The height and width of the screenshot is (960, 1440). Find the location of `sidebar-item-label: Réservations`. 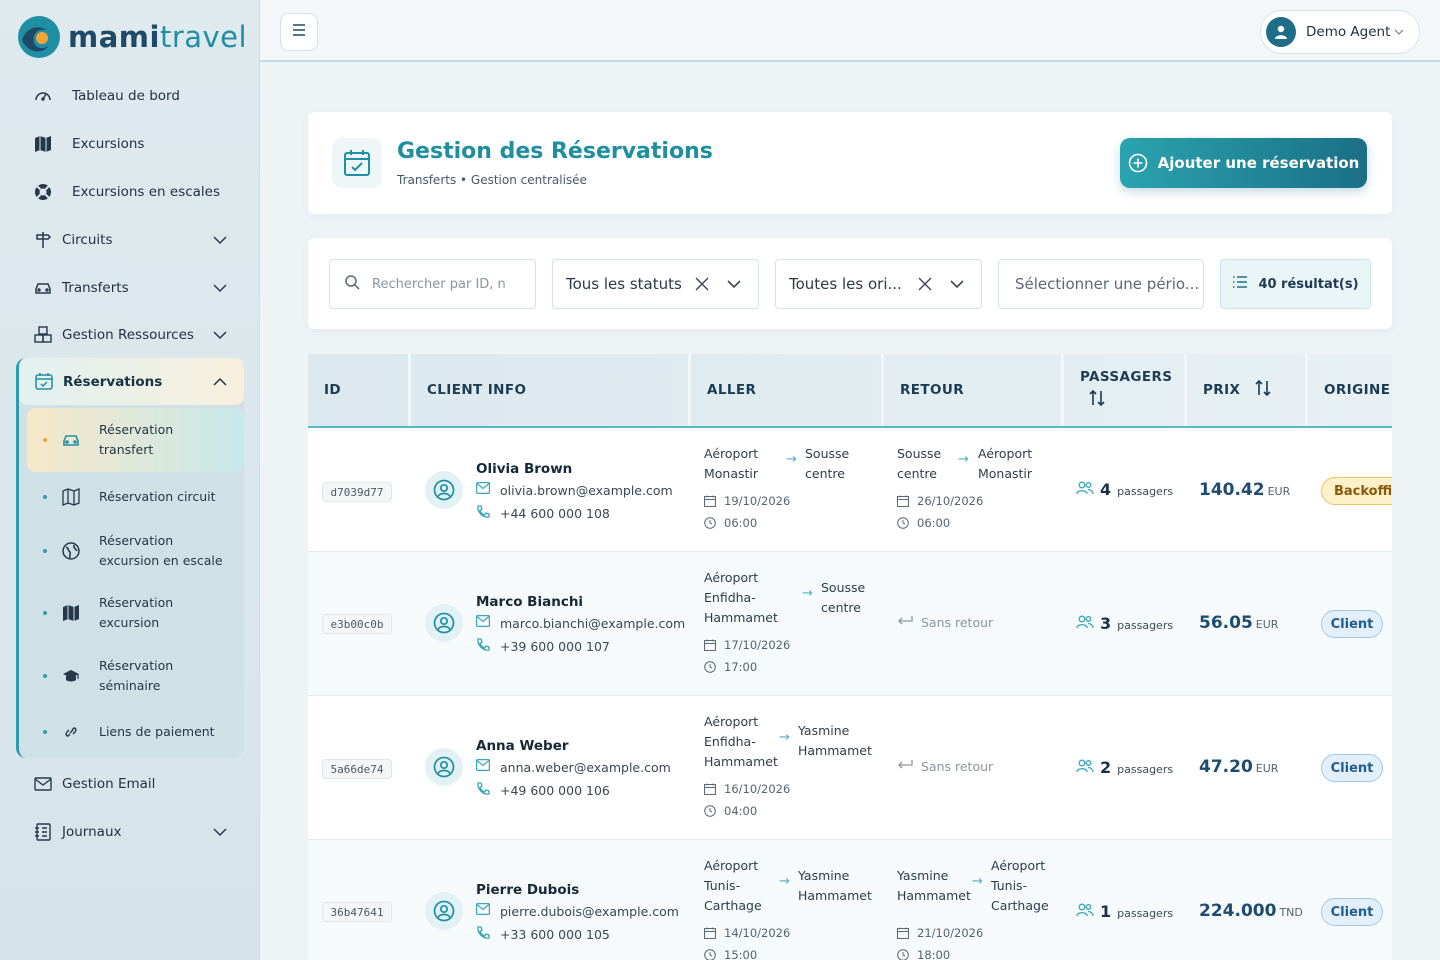

sidebar-item-label: Réservations is located at coordinates (113, 381).